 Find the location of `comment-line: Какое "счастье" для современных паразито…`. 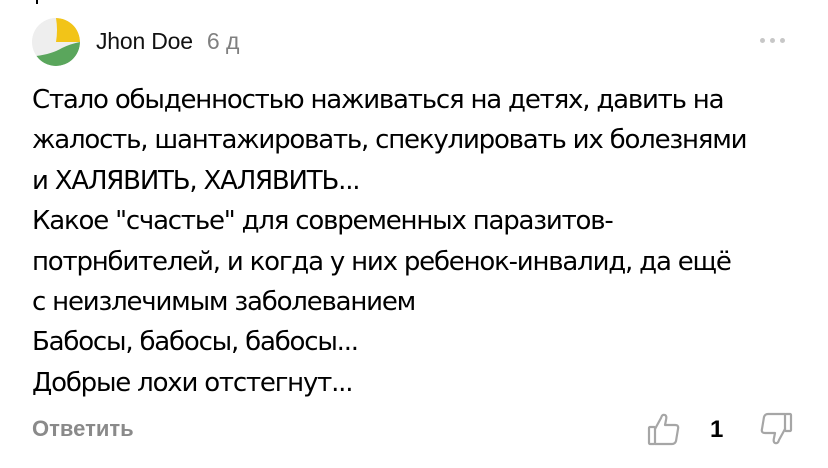

comment-line: Какое "счастье" для современных паразито… is located at coordinates (323, 221).